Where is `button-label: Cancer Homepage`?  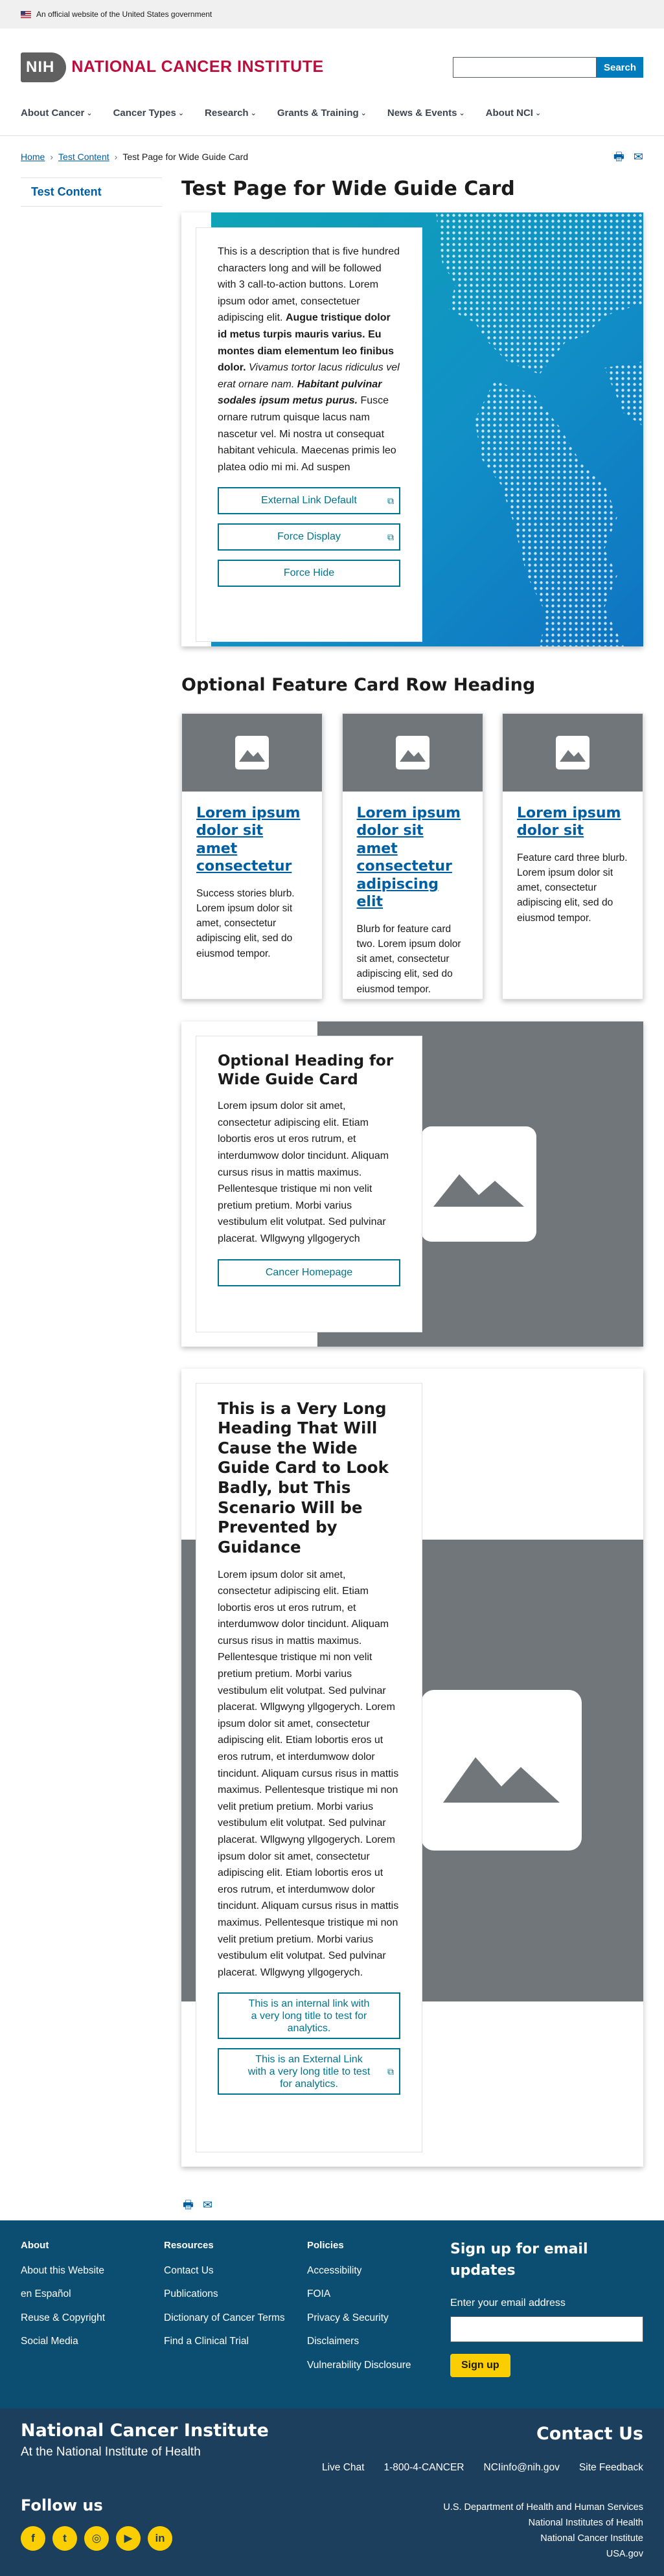
button-label: Cancer Homepage is located at coordinates (309, 1272).